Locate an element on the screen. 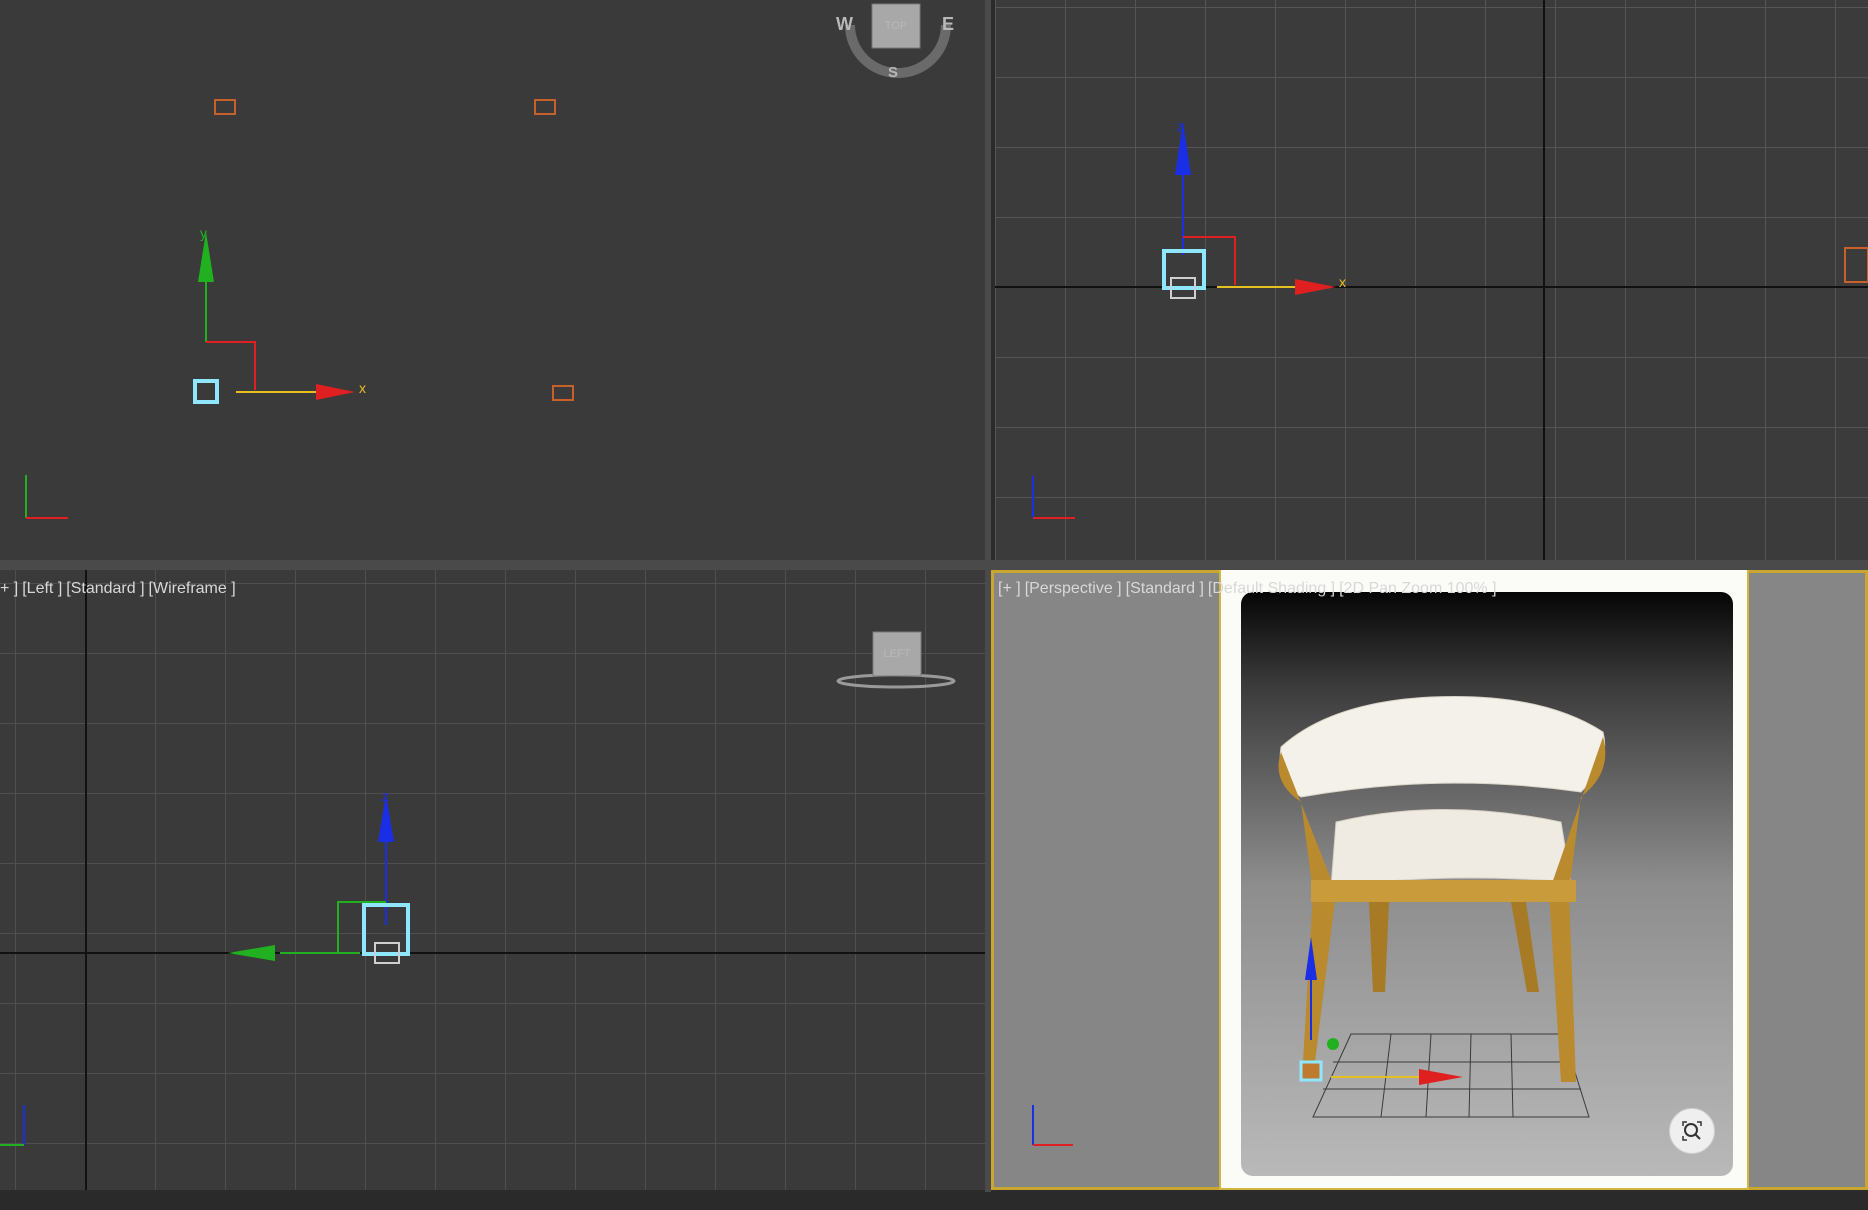 The width and height of the screenshot is (1868, 1210). viewport-divider-horizontal is located at coordinates (934, 565).